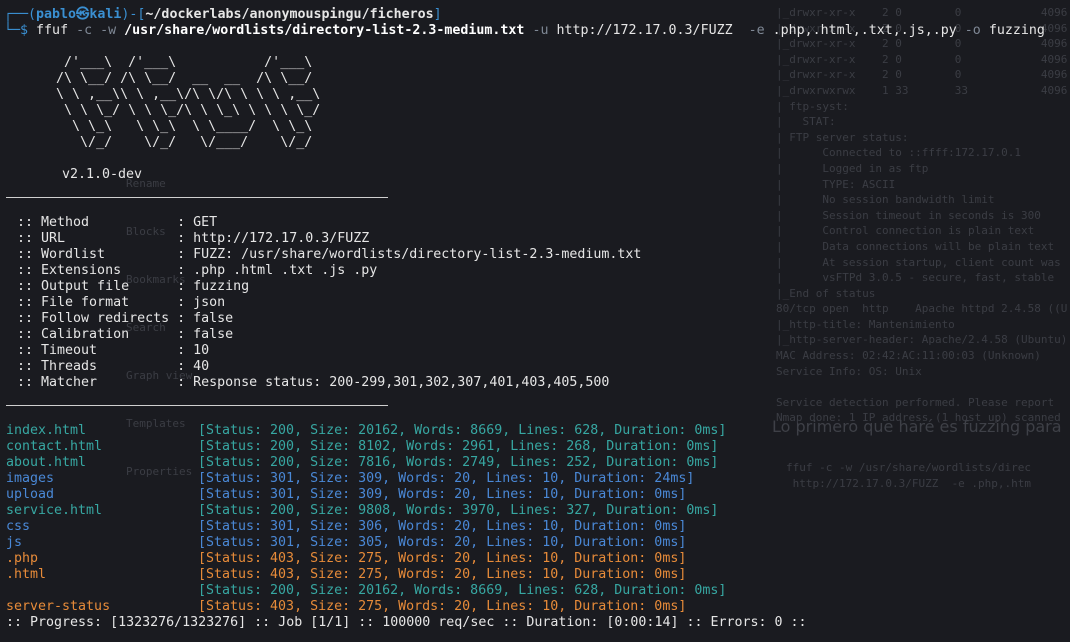 This screenshot has height=642, width=1070. What do you see at coordinates (644, 30) in the screenshot?
I see `command-url: http://172.17.0.3/FUZZ` at bounding box center [644, 30].